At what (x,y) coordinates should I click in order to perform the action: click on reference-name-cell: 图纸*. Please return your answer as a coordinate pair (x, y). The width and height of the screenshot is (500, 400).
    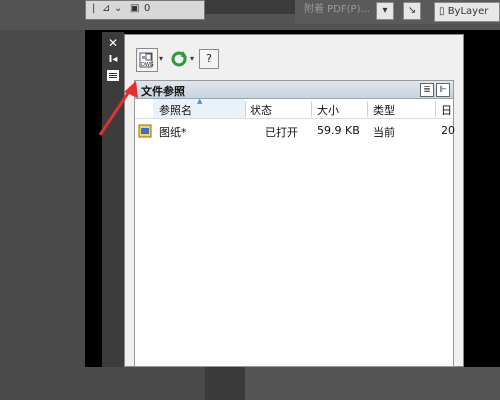
    Looking at the image, I should click on (173, 132).